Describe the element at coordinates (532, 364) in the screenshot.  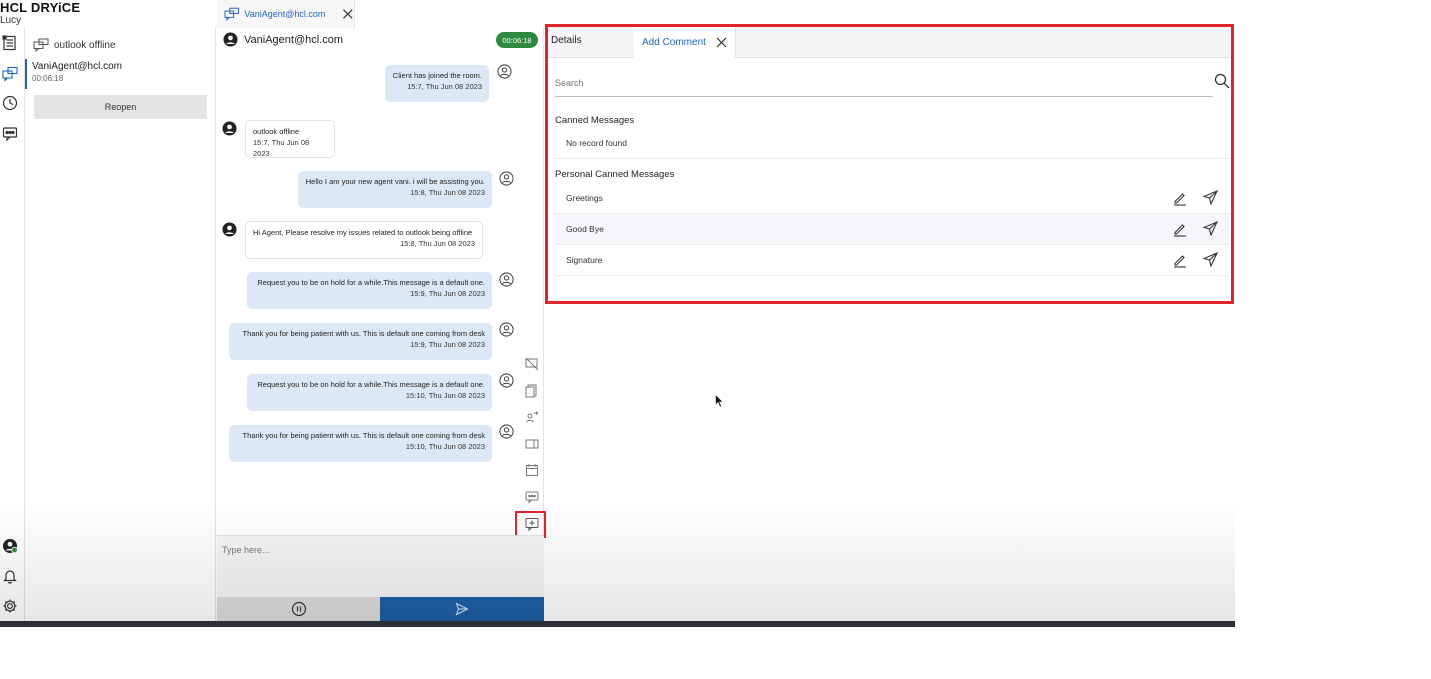
I see `end-chat-icon` at that location.